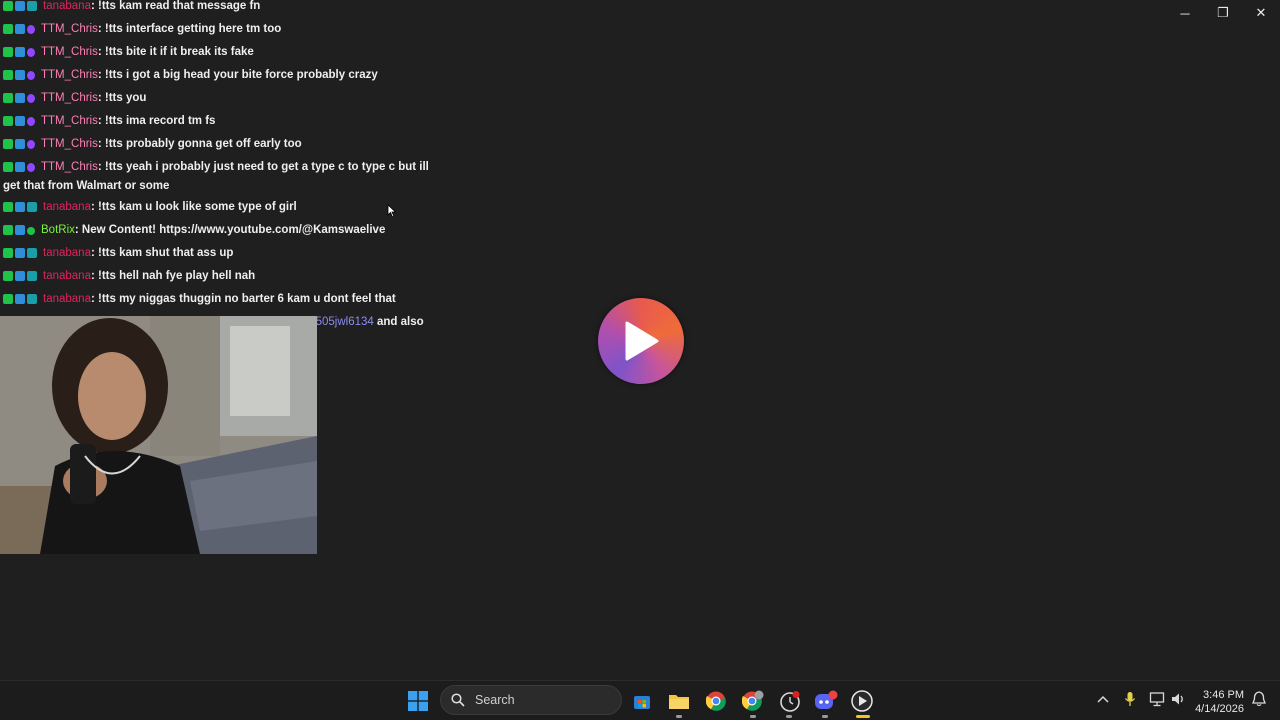  Describe the element at coordinates (1103, 699) in the screenshot. I see `chevron-up-icon` at that location.